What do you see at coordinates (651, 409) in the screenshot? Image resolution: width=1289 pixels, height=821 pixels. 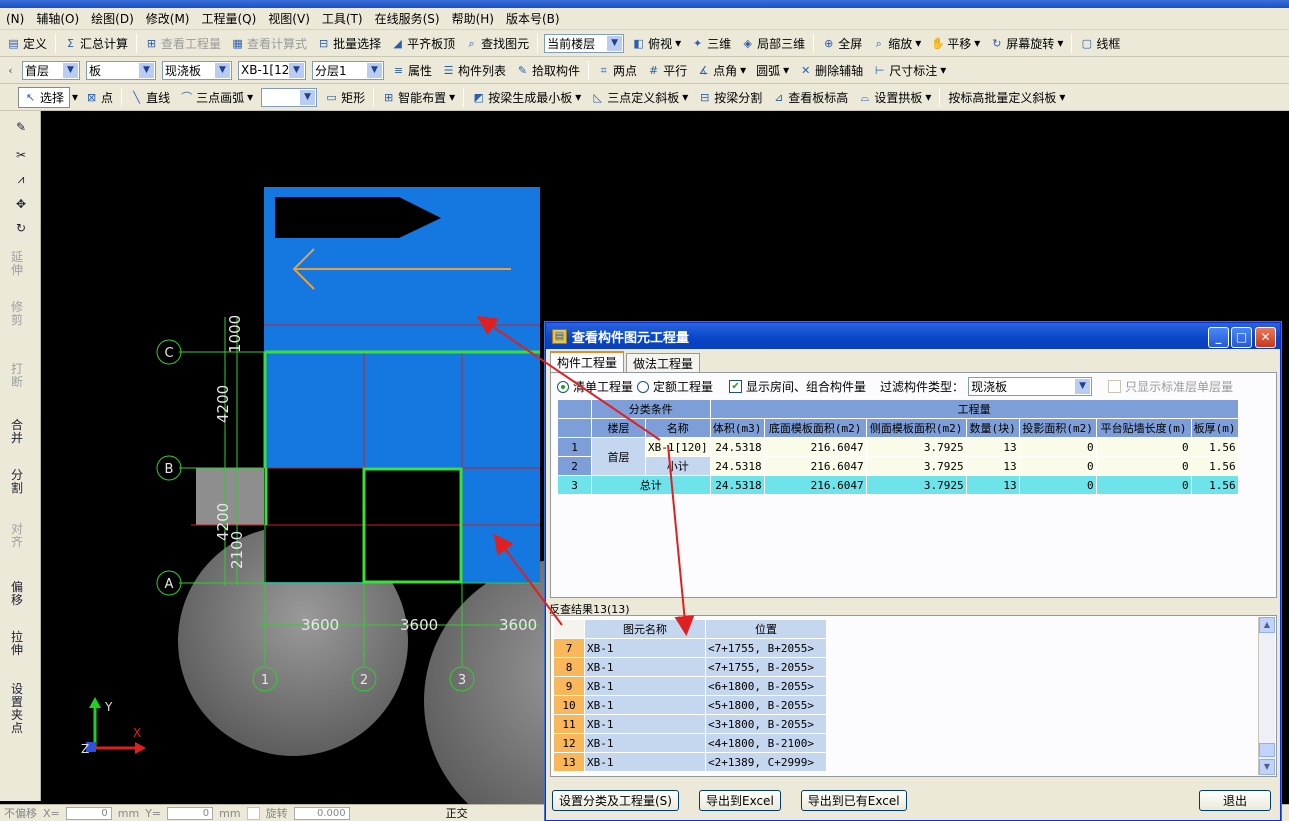 I see `group-category-header: 分类条件` at bounding box center [651, 409].